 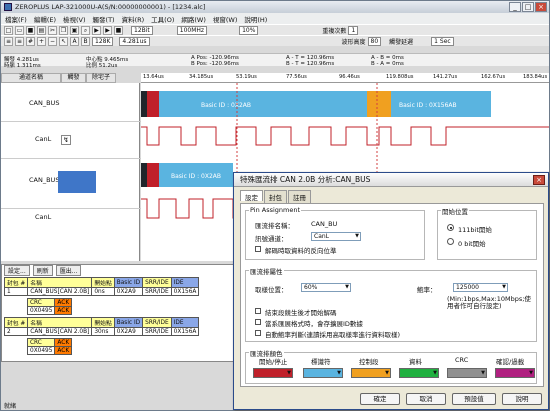 What do you see at coordinates (380, 399) in the screenshot?
I see `ok-button: 確定` at bounding box center [380, 399].